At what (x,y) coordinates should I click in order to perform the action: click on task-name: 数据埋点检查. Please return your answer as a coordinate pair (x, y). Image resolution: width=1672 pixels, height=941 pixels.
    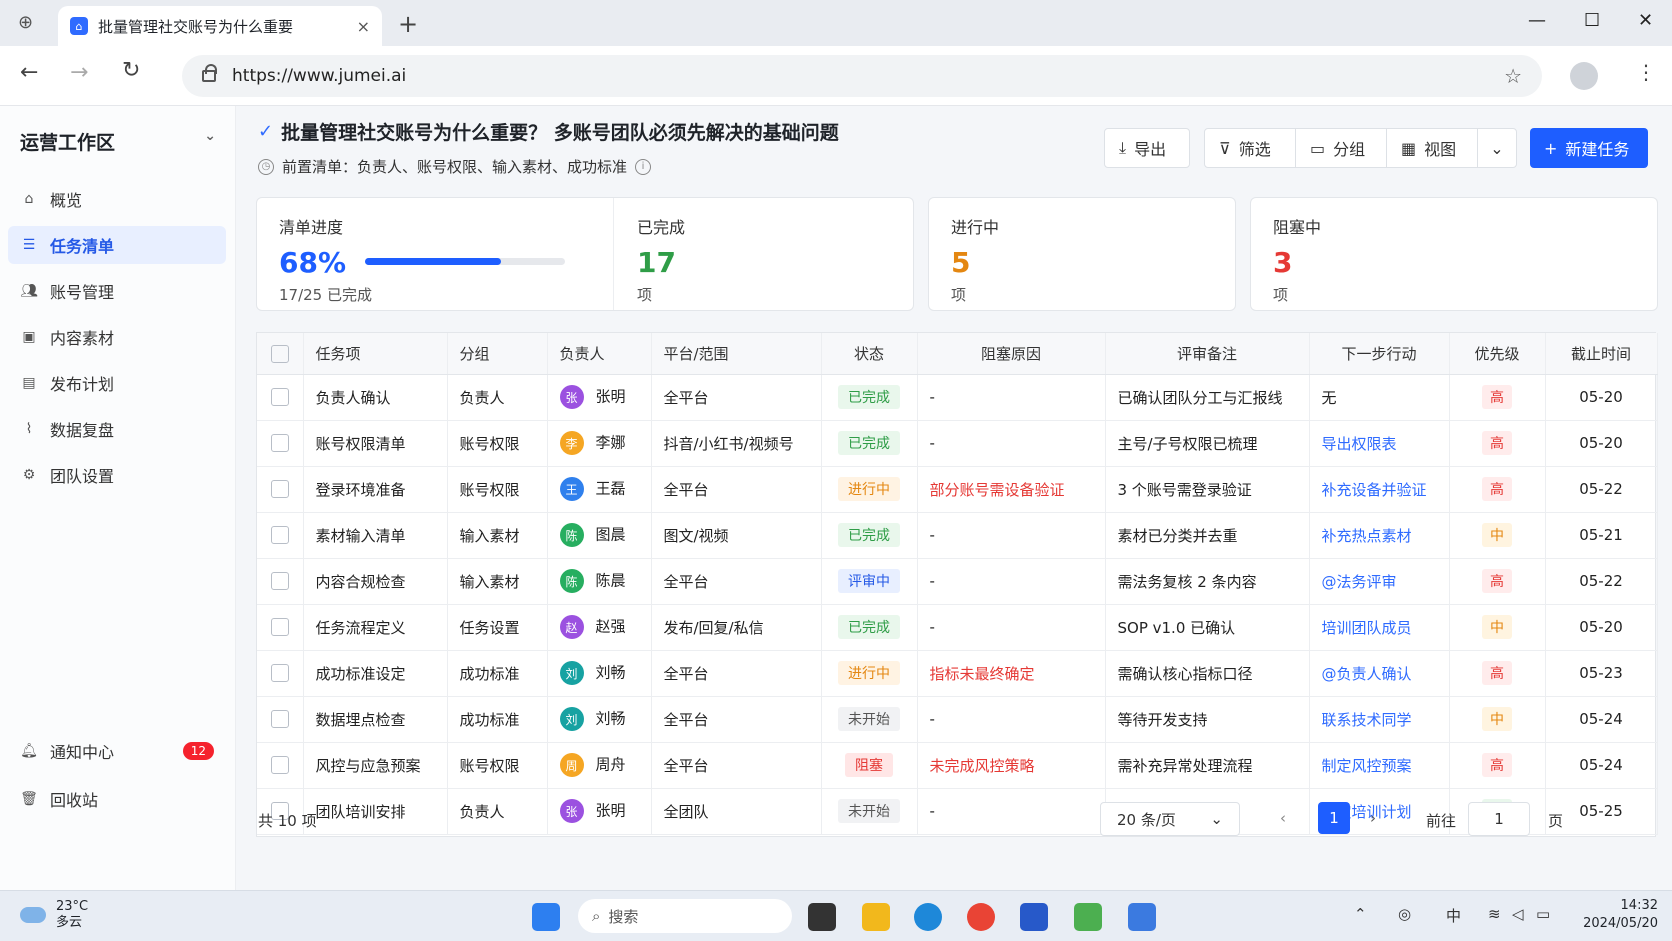
    Looking at the image, I should click on (375, 719).